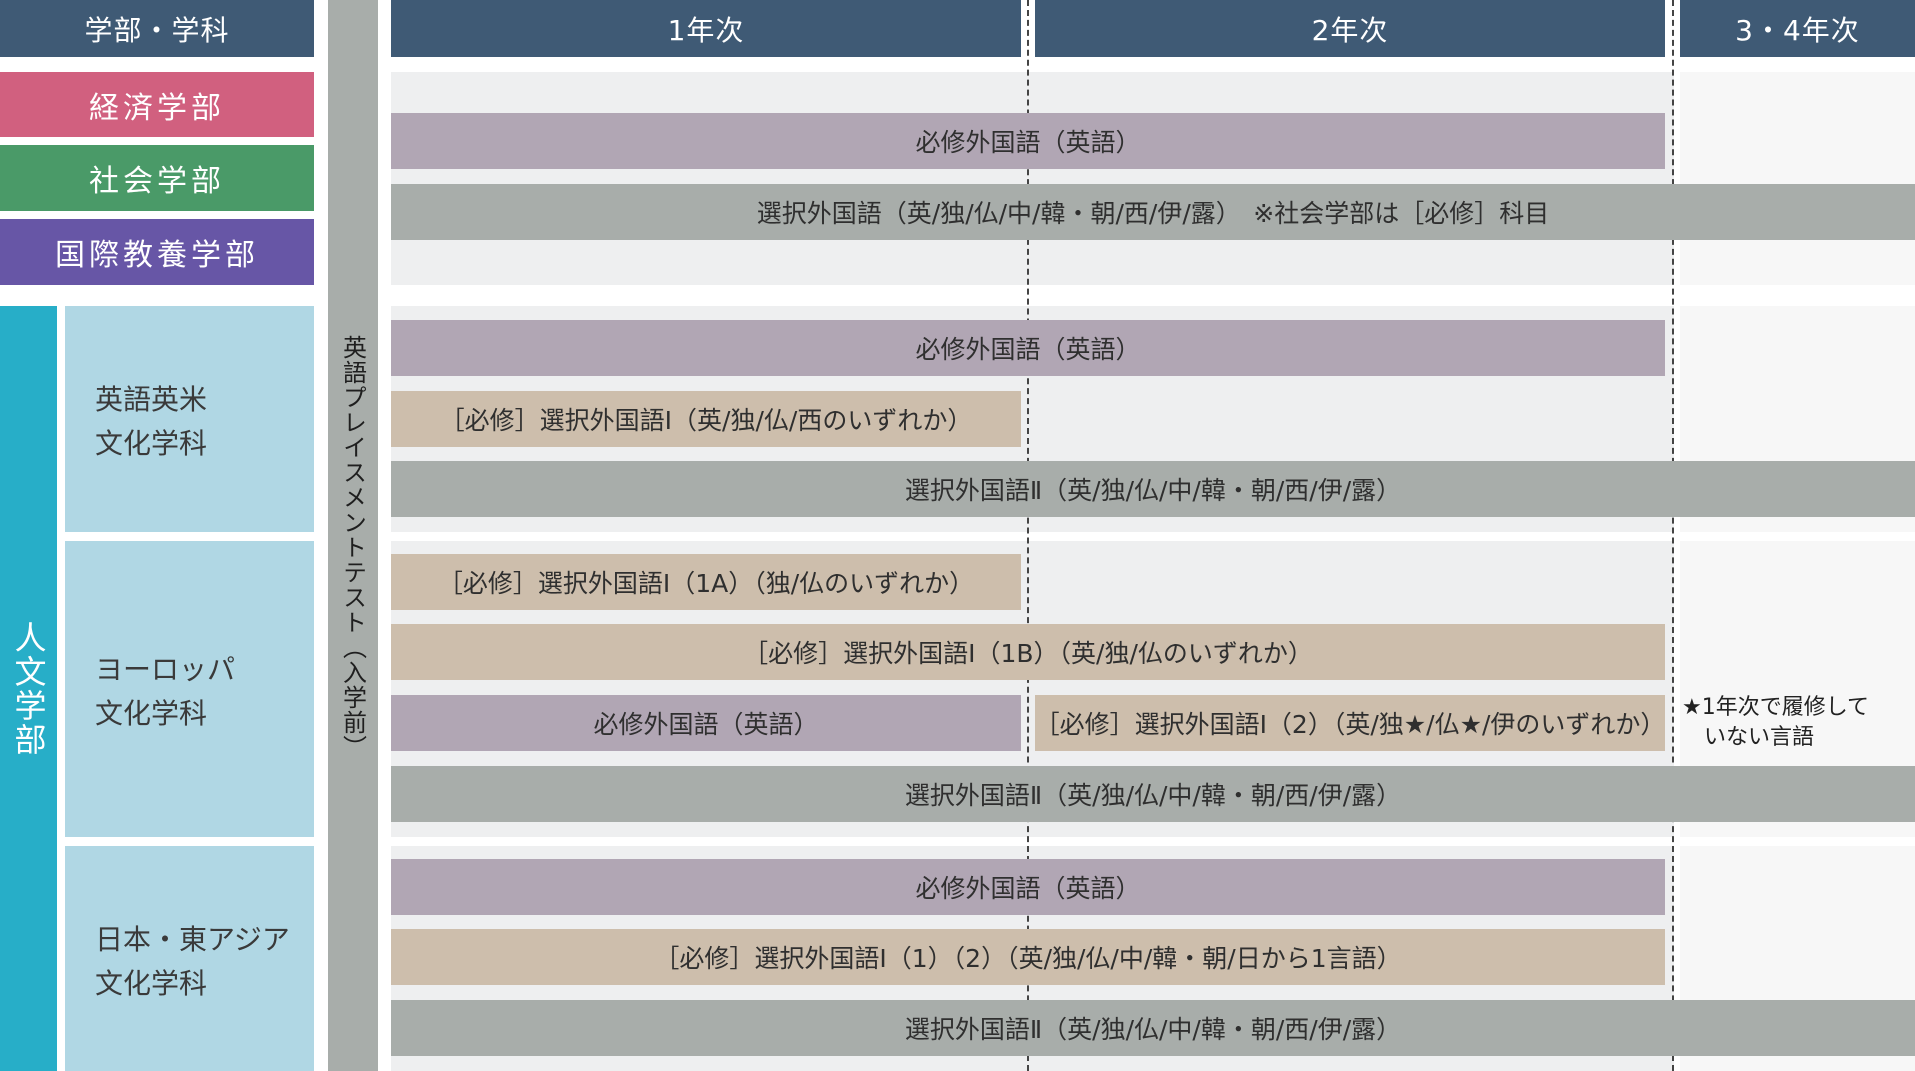  What do you see at coordinates (1350, 28) in the screenshot?
I see `header-year2: 2年次` at bounding box center [1350, 28].